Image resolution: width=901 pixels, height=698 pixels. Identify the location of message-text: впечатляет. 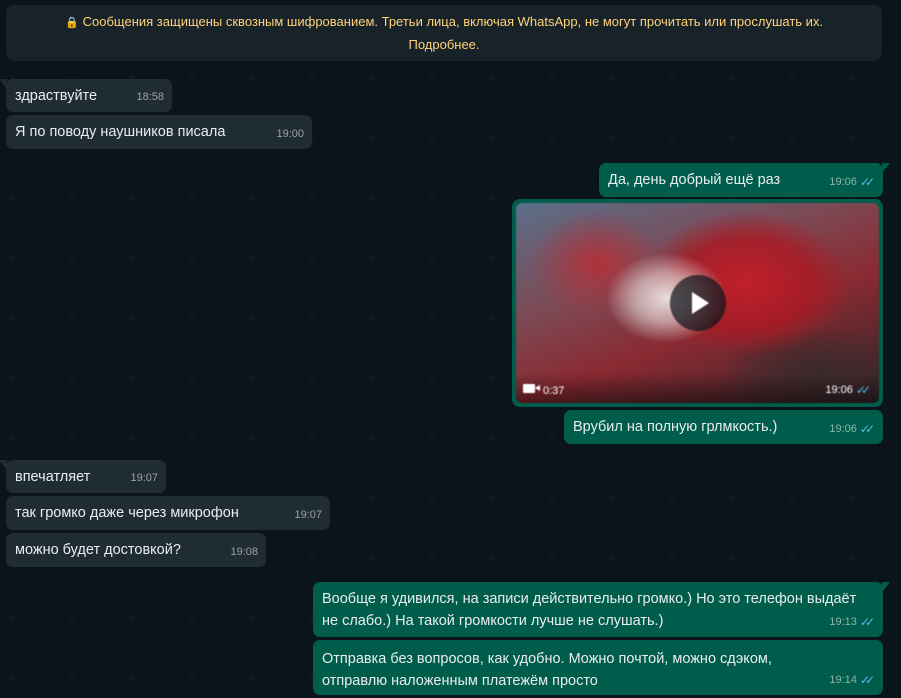
(53, 477).